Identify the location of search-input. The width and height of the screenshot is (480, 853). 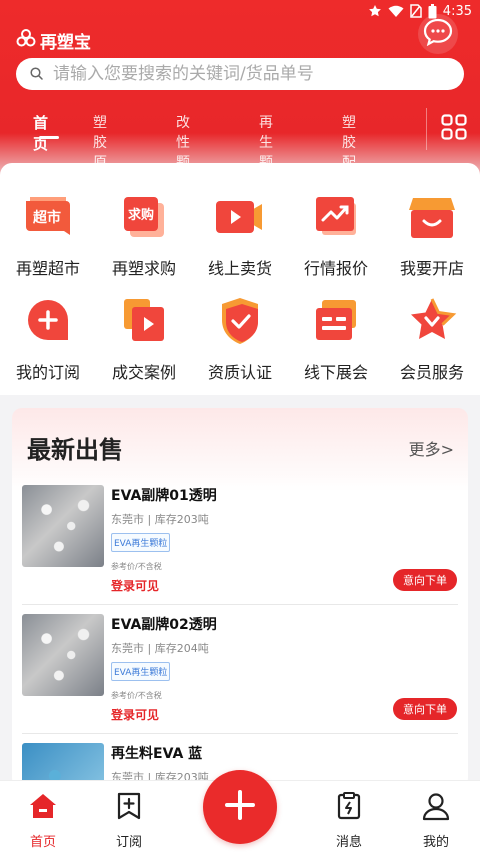
(253, 74).